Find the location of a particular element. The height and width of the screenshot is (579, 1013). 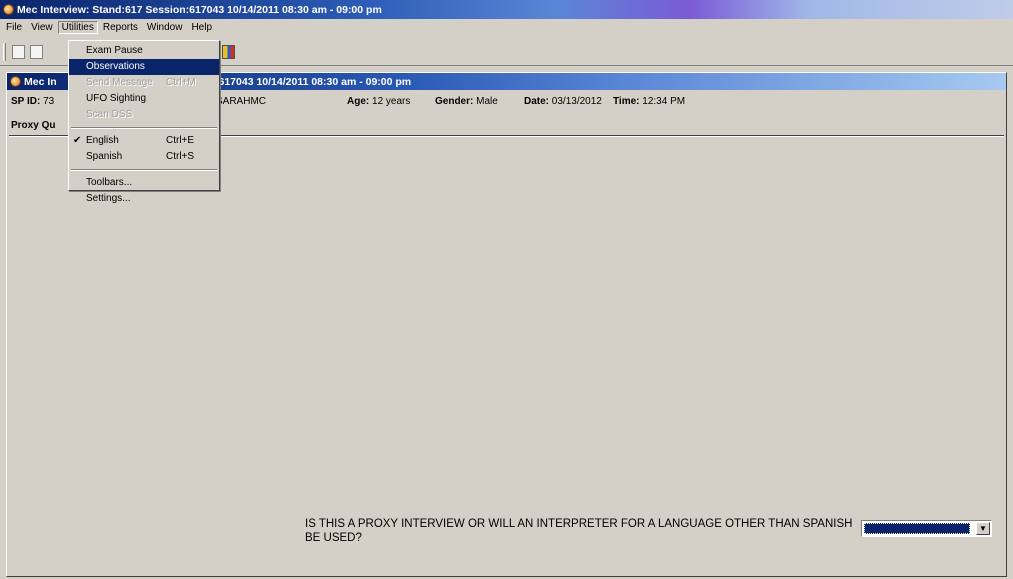

age-label: Age: is located at coordinates (358, 101).